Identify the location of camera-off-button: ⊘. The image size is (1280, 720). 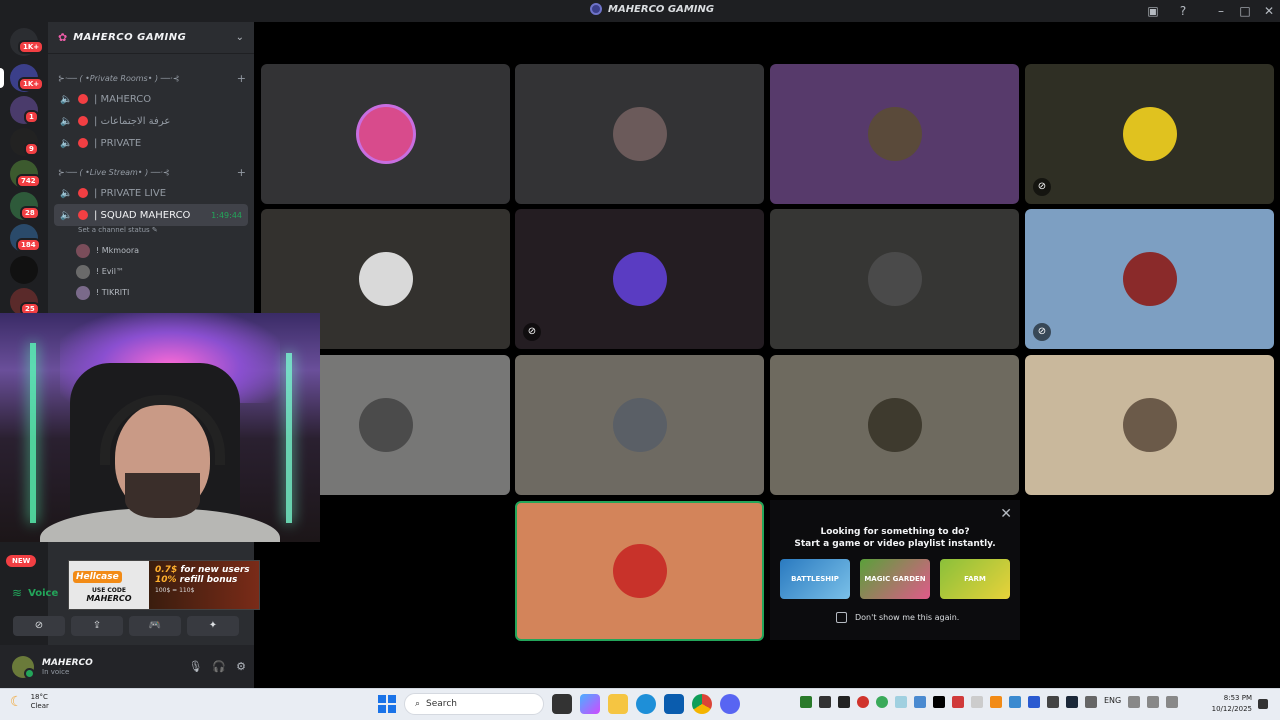
(39, 626).